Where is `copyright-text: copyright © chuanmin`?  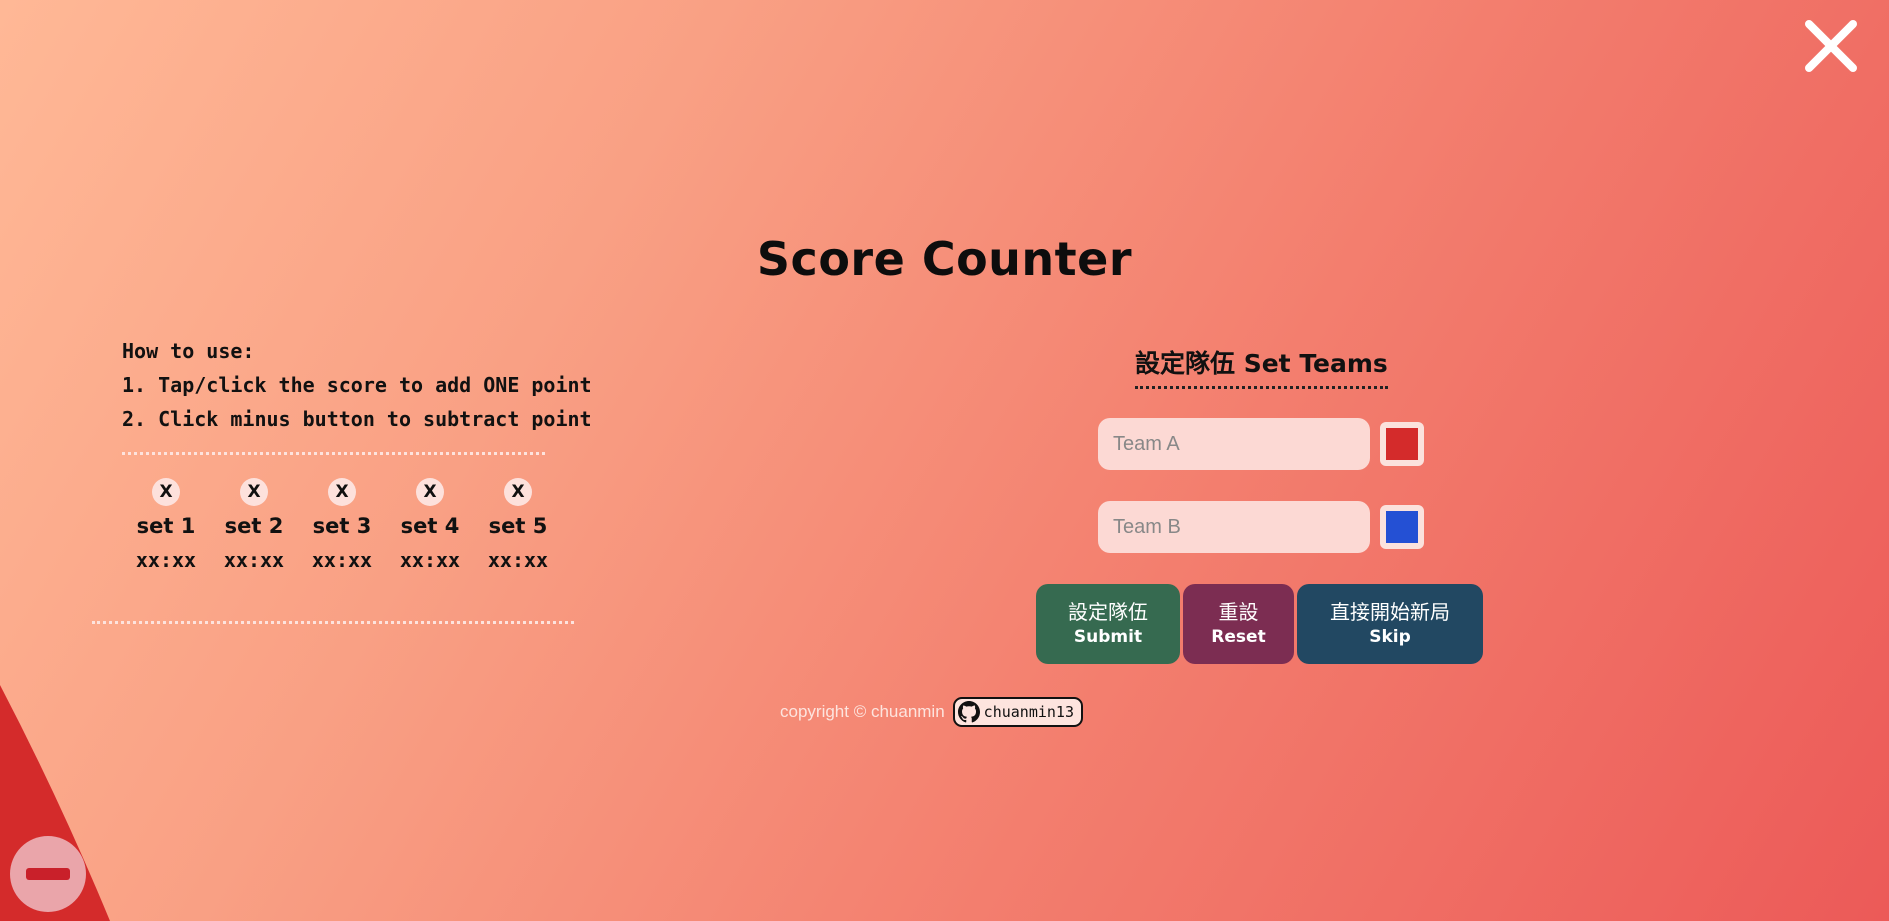 copyright-text: copyright © chuanmin is located at coordinates (862, 711).